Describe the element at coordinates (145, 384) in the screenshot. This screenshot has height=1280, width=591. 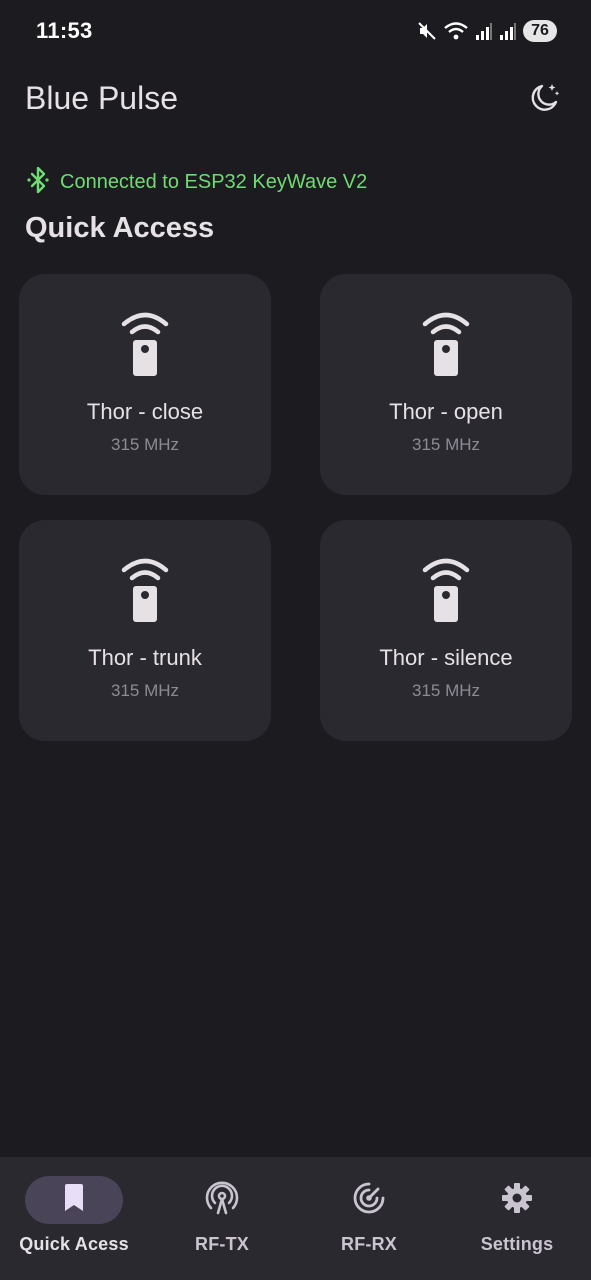
I see `quick-access-card: Thor - close 315 MHz` at that location.